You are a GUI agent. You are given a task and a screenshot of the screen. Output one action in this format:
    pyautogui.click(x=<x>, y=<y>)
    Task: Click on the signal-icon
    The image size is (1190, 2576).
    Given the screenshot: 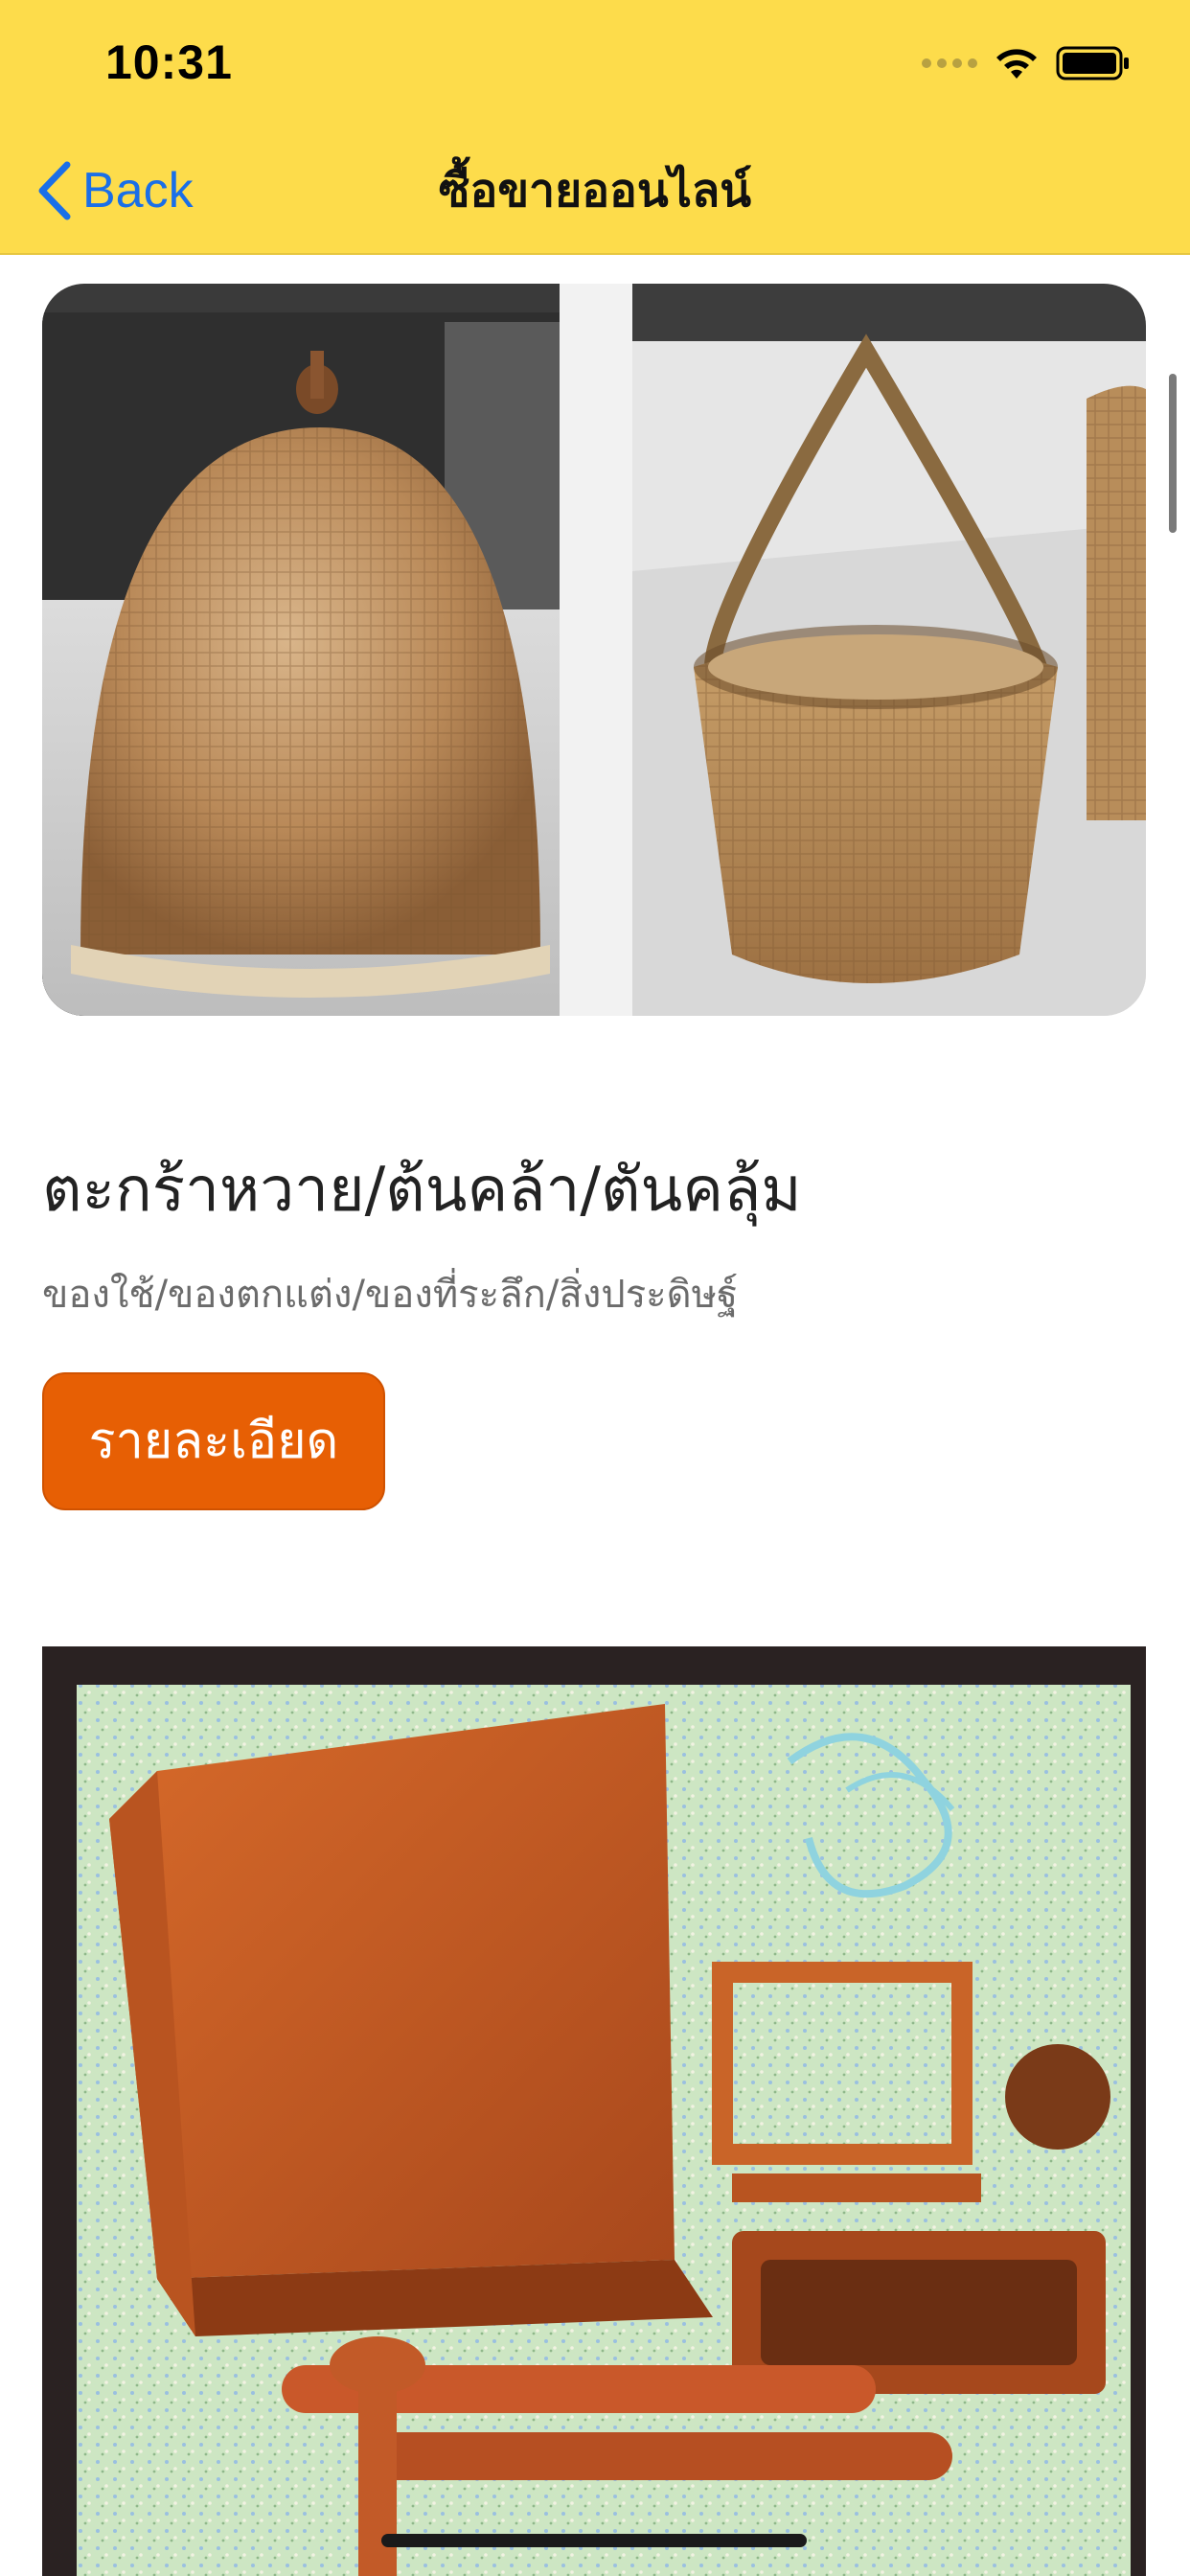 What is the action you would take?
    pyautogui.click(x=950, y=63)
    